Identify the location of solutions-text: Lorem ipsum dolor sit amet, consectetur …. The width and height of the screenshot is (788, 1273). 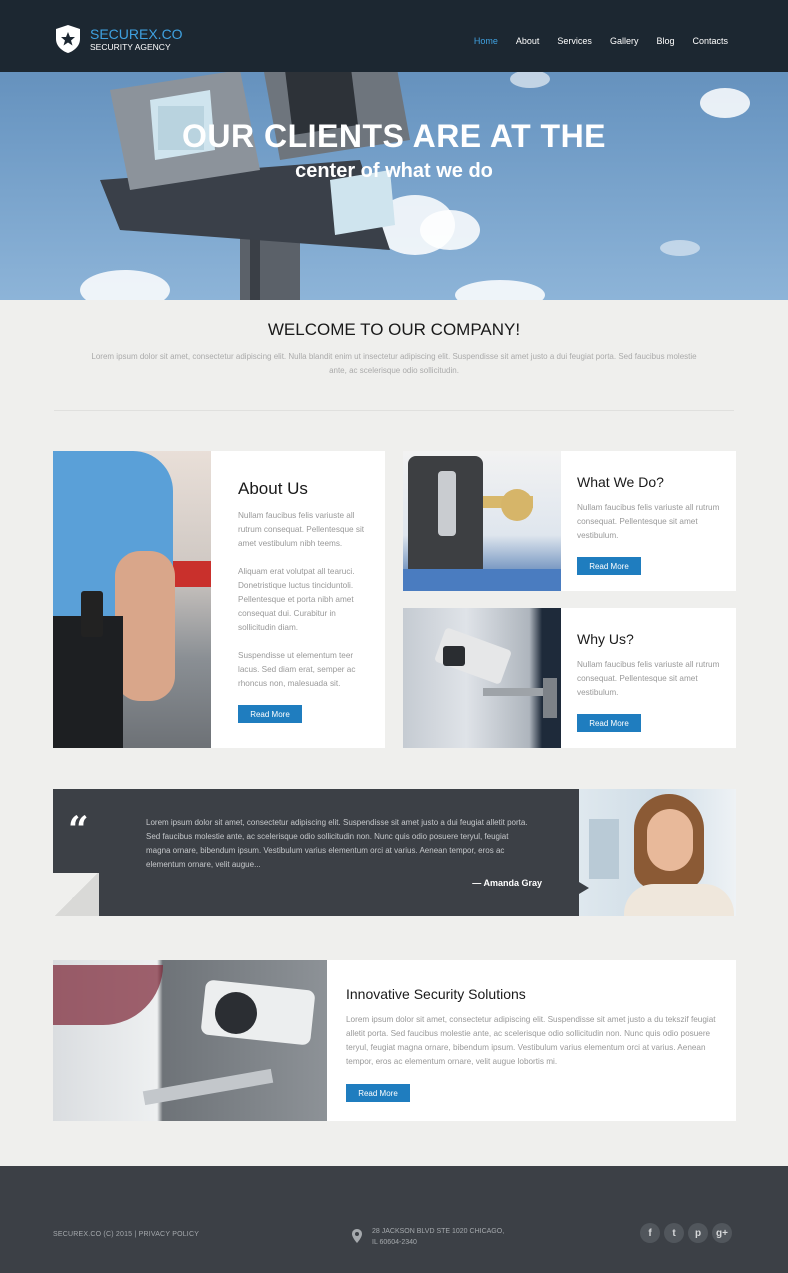
(531, 1040).